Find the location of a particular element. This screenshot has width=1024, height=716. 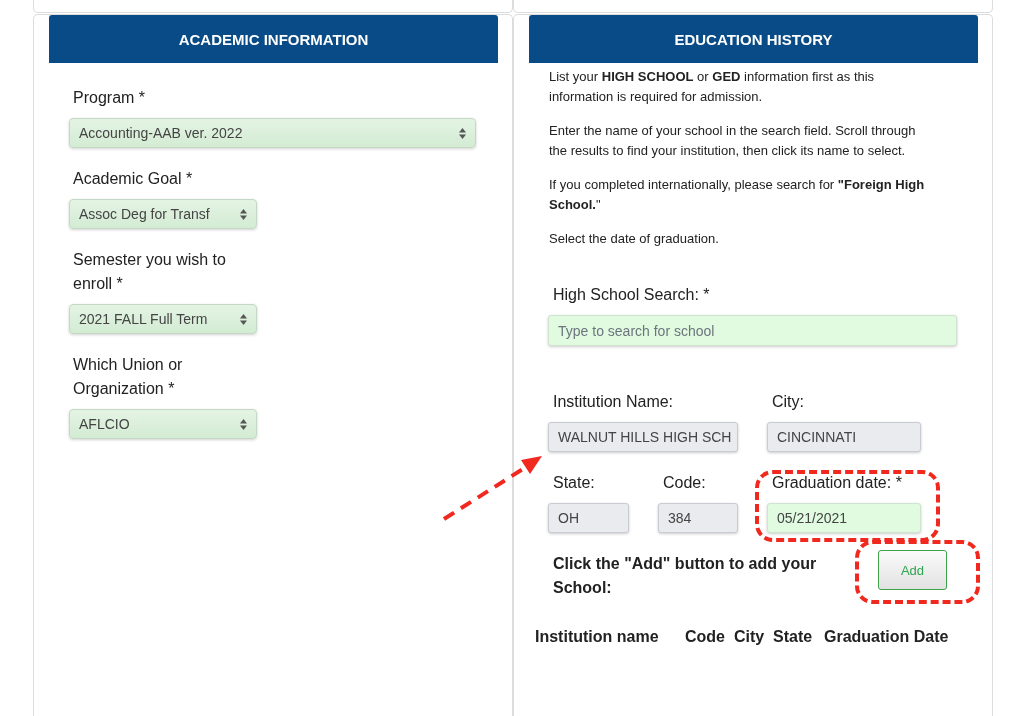

text-field: OH is located at coordinates (588, 518).